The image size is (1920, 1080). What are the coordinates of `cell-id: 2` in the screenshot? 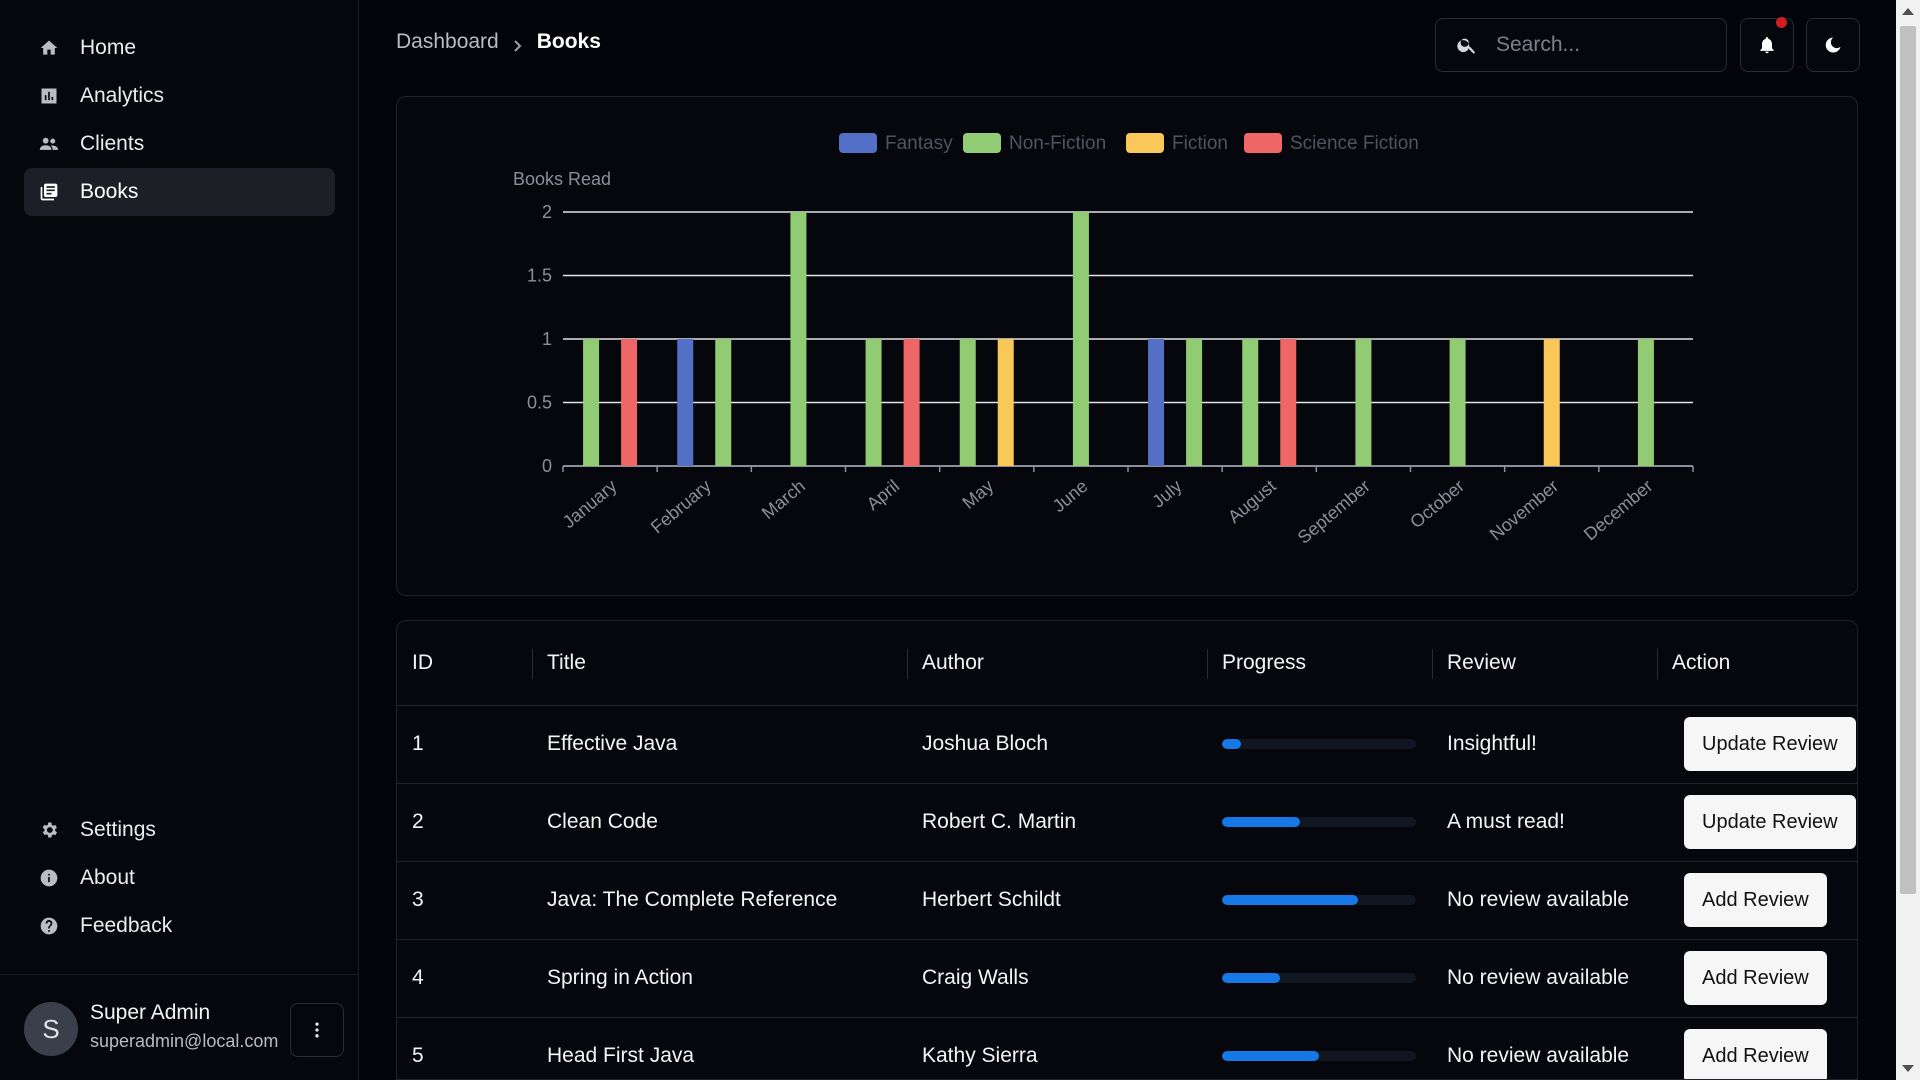 It's located at (464, 822).